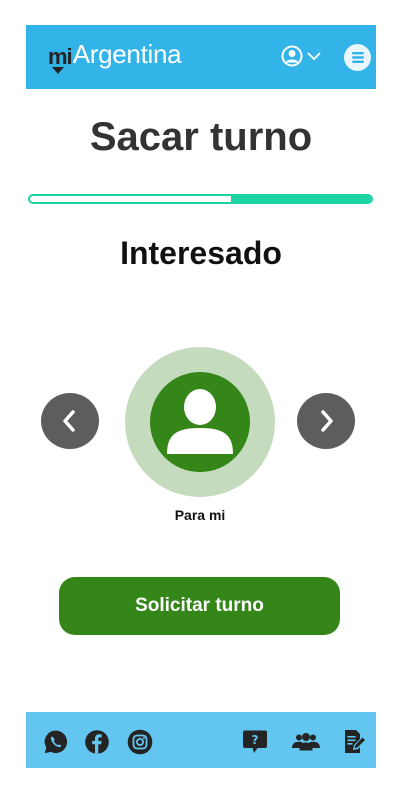 The width and height of the screenshot is (400, 792). What do you see at coordinates (200, 199) in the screenshot?
I see `progress-bar` at bounding box center [200, 199].